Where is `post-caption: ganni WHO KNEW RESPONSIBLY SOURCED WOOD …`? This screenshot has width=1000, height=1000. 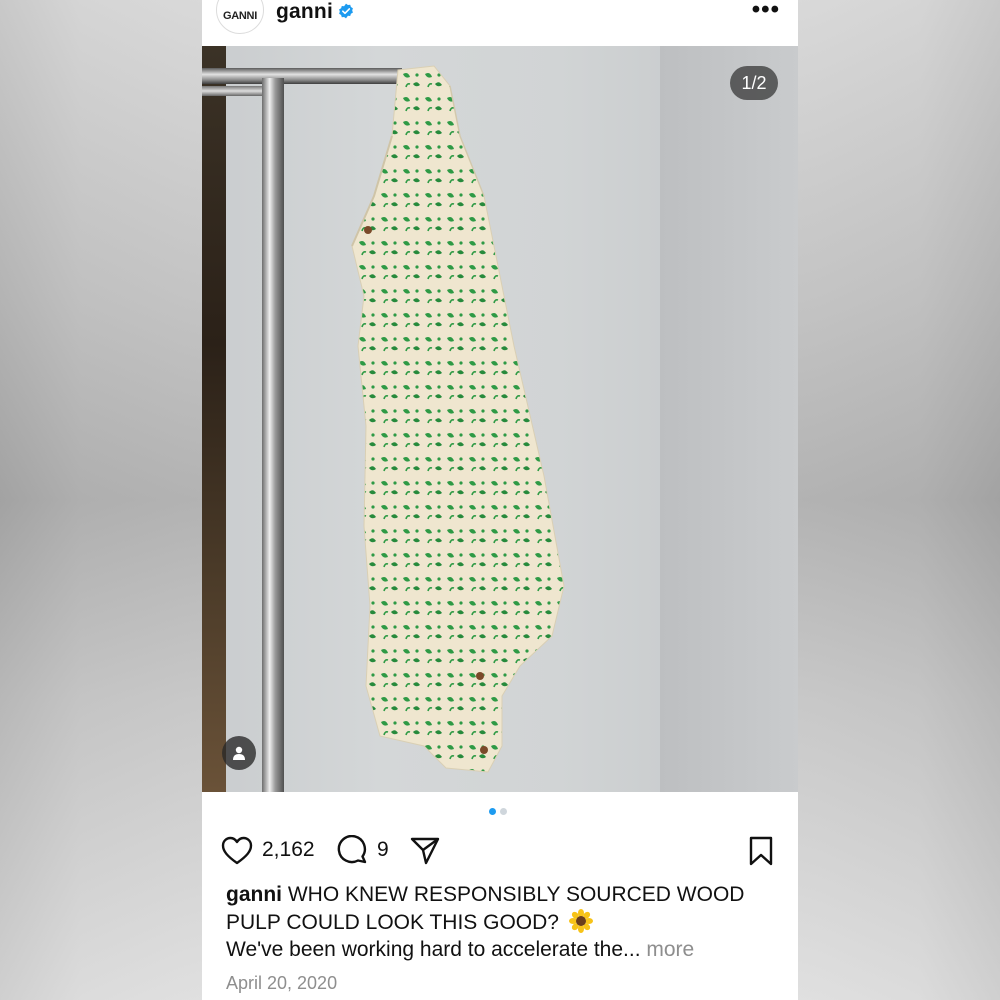
post-caption: ganni WHO KNEW RESPONSIBLY SOURCED WOOD … is located at coordinates (496, 909).